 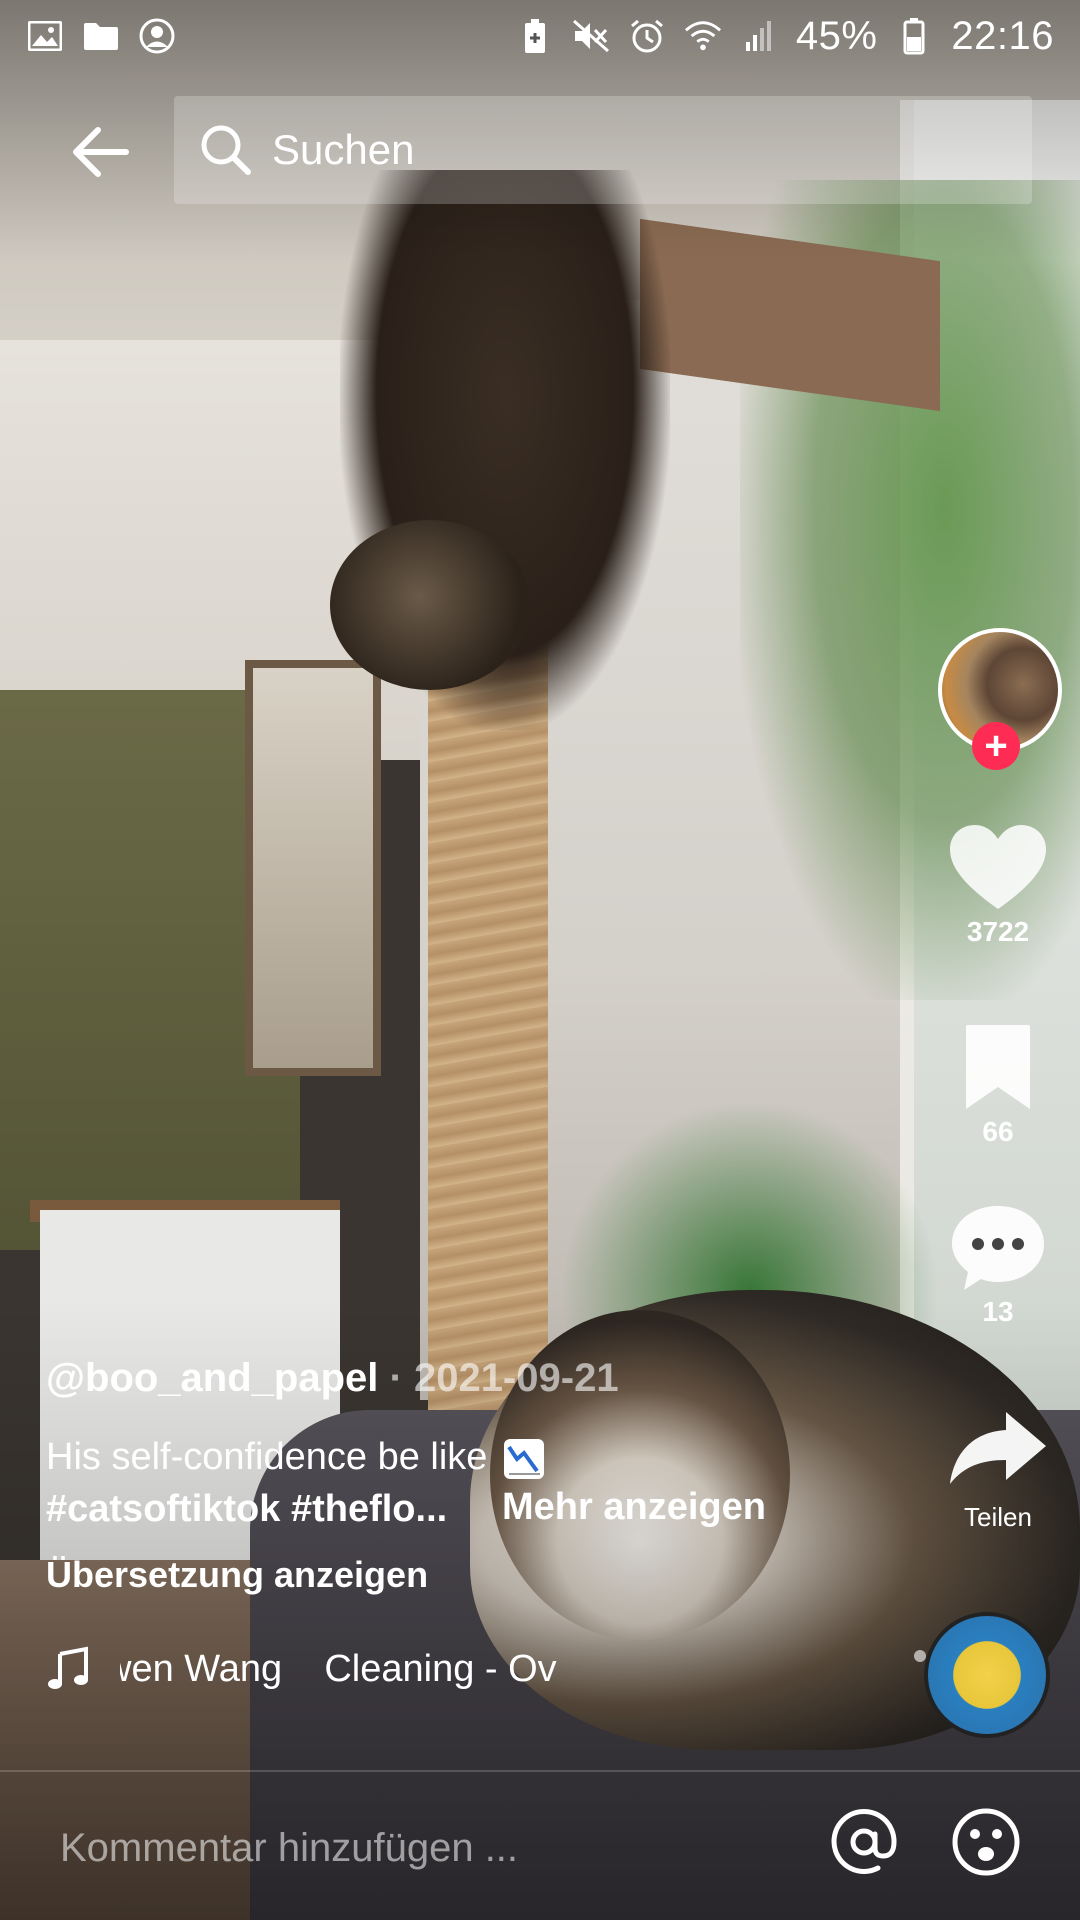 What do you see at coordinates (986, 1842) in the screenshot?
I see `emoji-icon` at bounding box center [986, 1842].